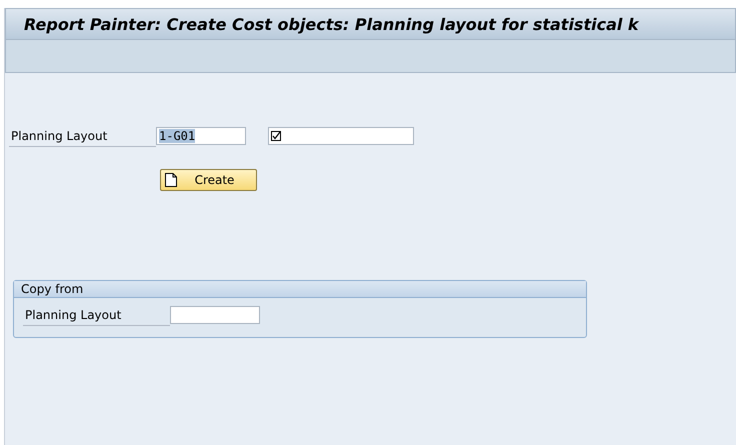 This screenshot has height=445, width=736. Describe the element at coordinates (341, 136) in the screenshot. I see `description-field` at that location.